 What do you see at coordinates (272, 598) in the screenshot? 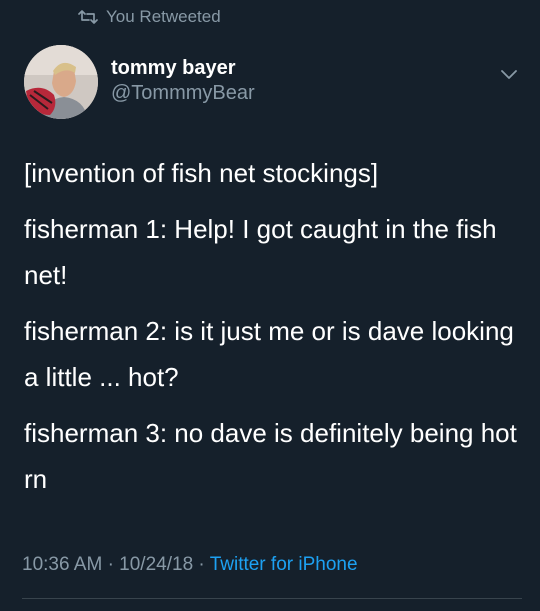
I see `divider` at bounding box center [272, 598].